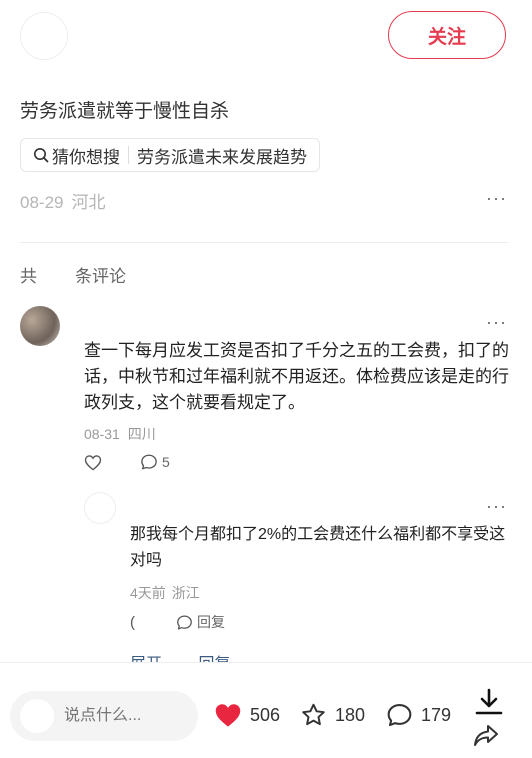  Describe the element at coordinates (166, 462) in the screenshot. I see `comment-reply-count: 5` at that location.